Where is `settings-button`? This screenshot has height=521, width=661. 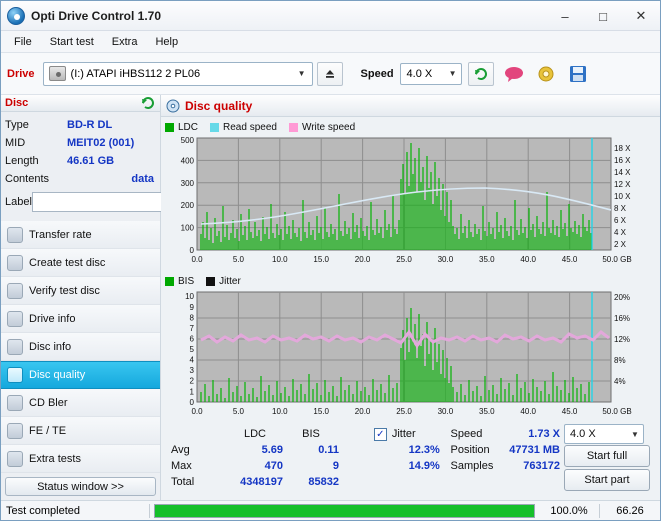
settings-button is located at coordinates (546, 74).